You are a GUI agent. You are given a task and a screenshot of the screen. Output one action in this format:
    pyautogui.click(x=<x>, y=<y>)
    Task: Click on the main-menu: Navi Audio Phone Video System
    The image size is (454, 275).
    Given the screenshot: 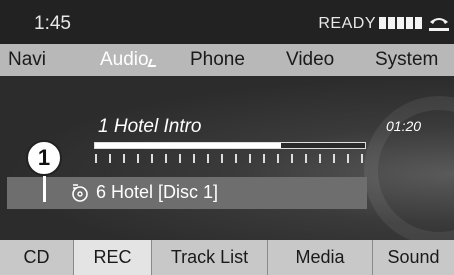 What is the action you would take?
    pyautogui.click(x=227, y=60)
    